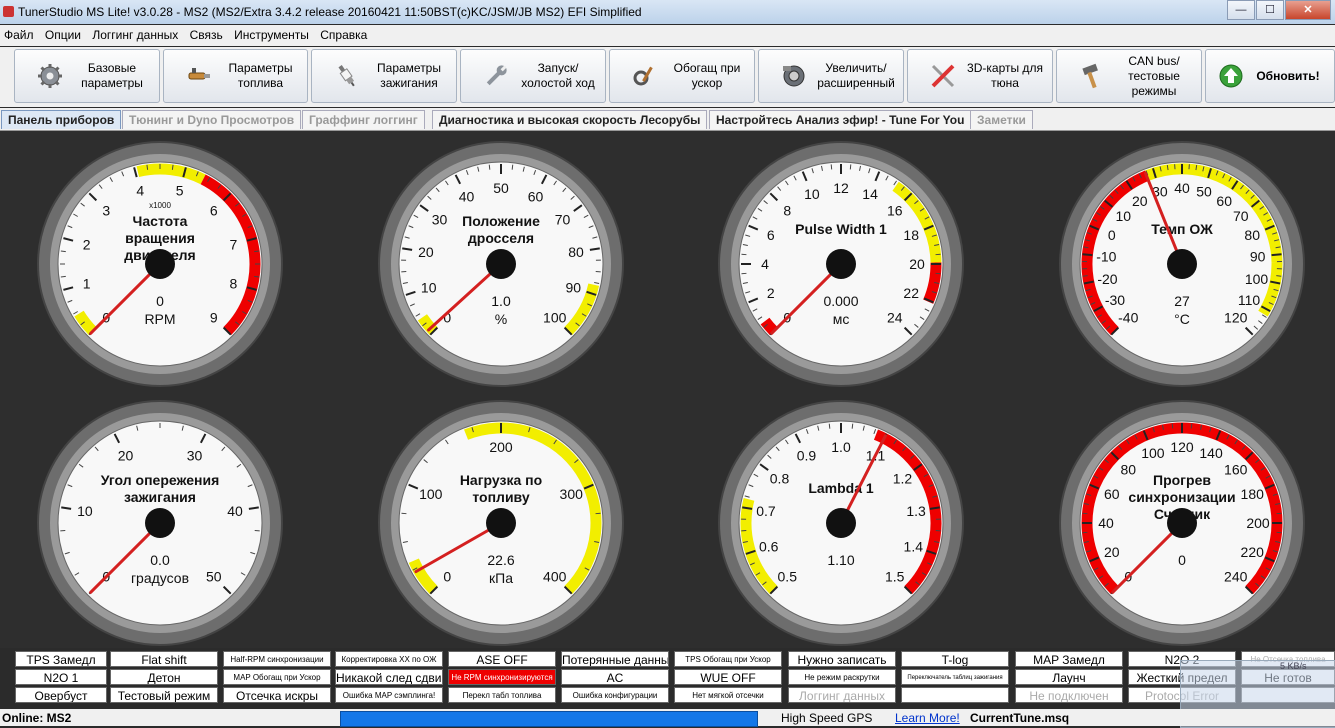  Describe the element at coordinates (343, 35) in the screenshot. I see `menu-help: Справка` at that location.